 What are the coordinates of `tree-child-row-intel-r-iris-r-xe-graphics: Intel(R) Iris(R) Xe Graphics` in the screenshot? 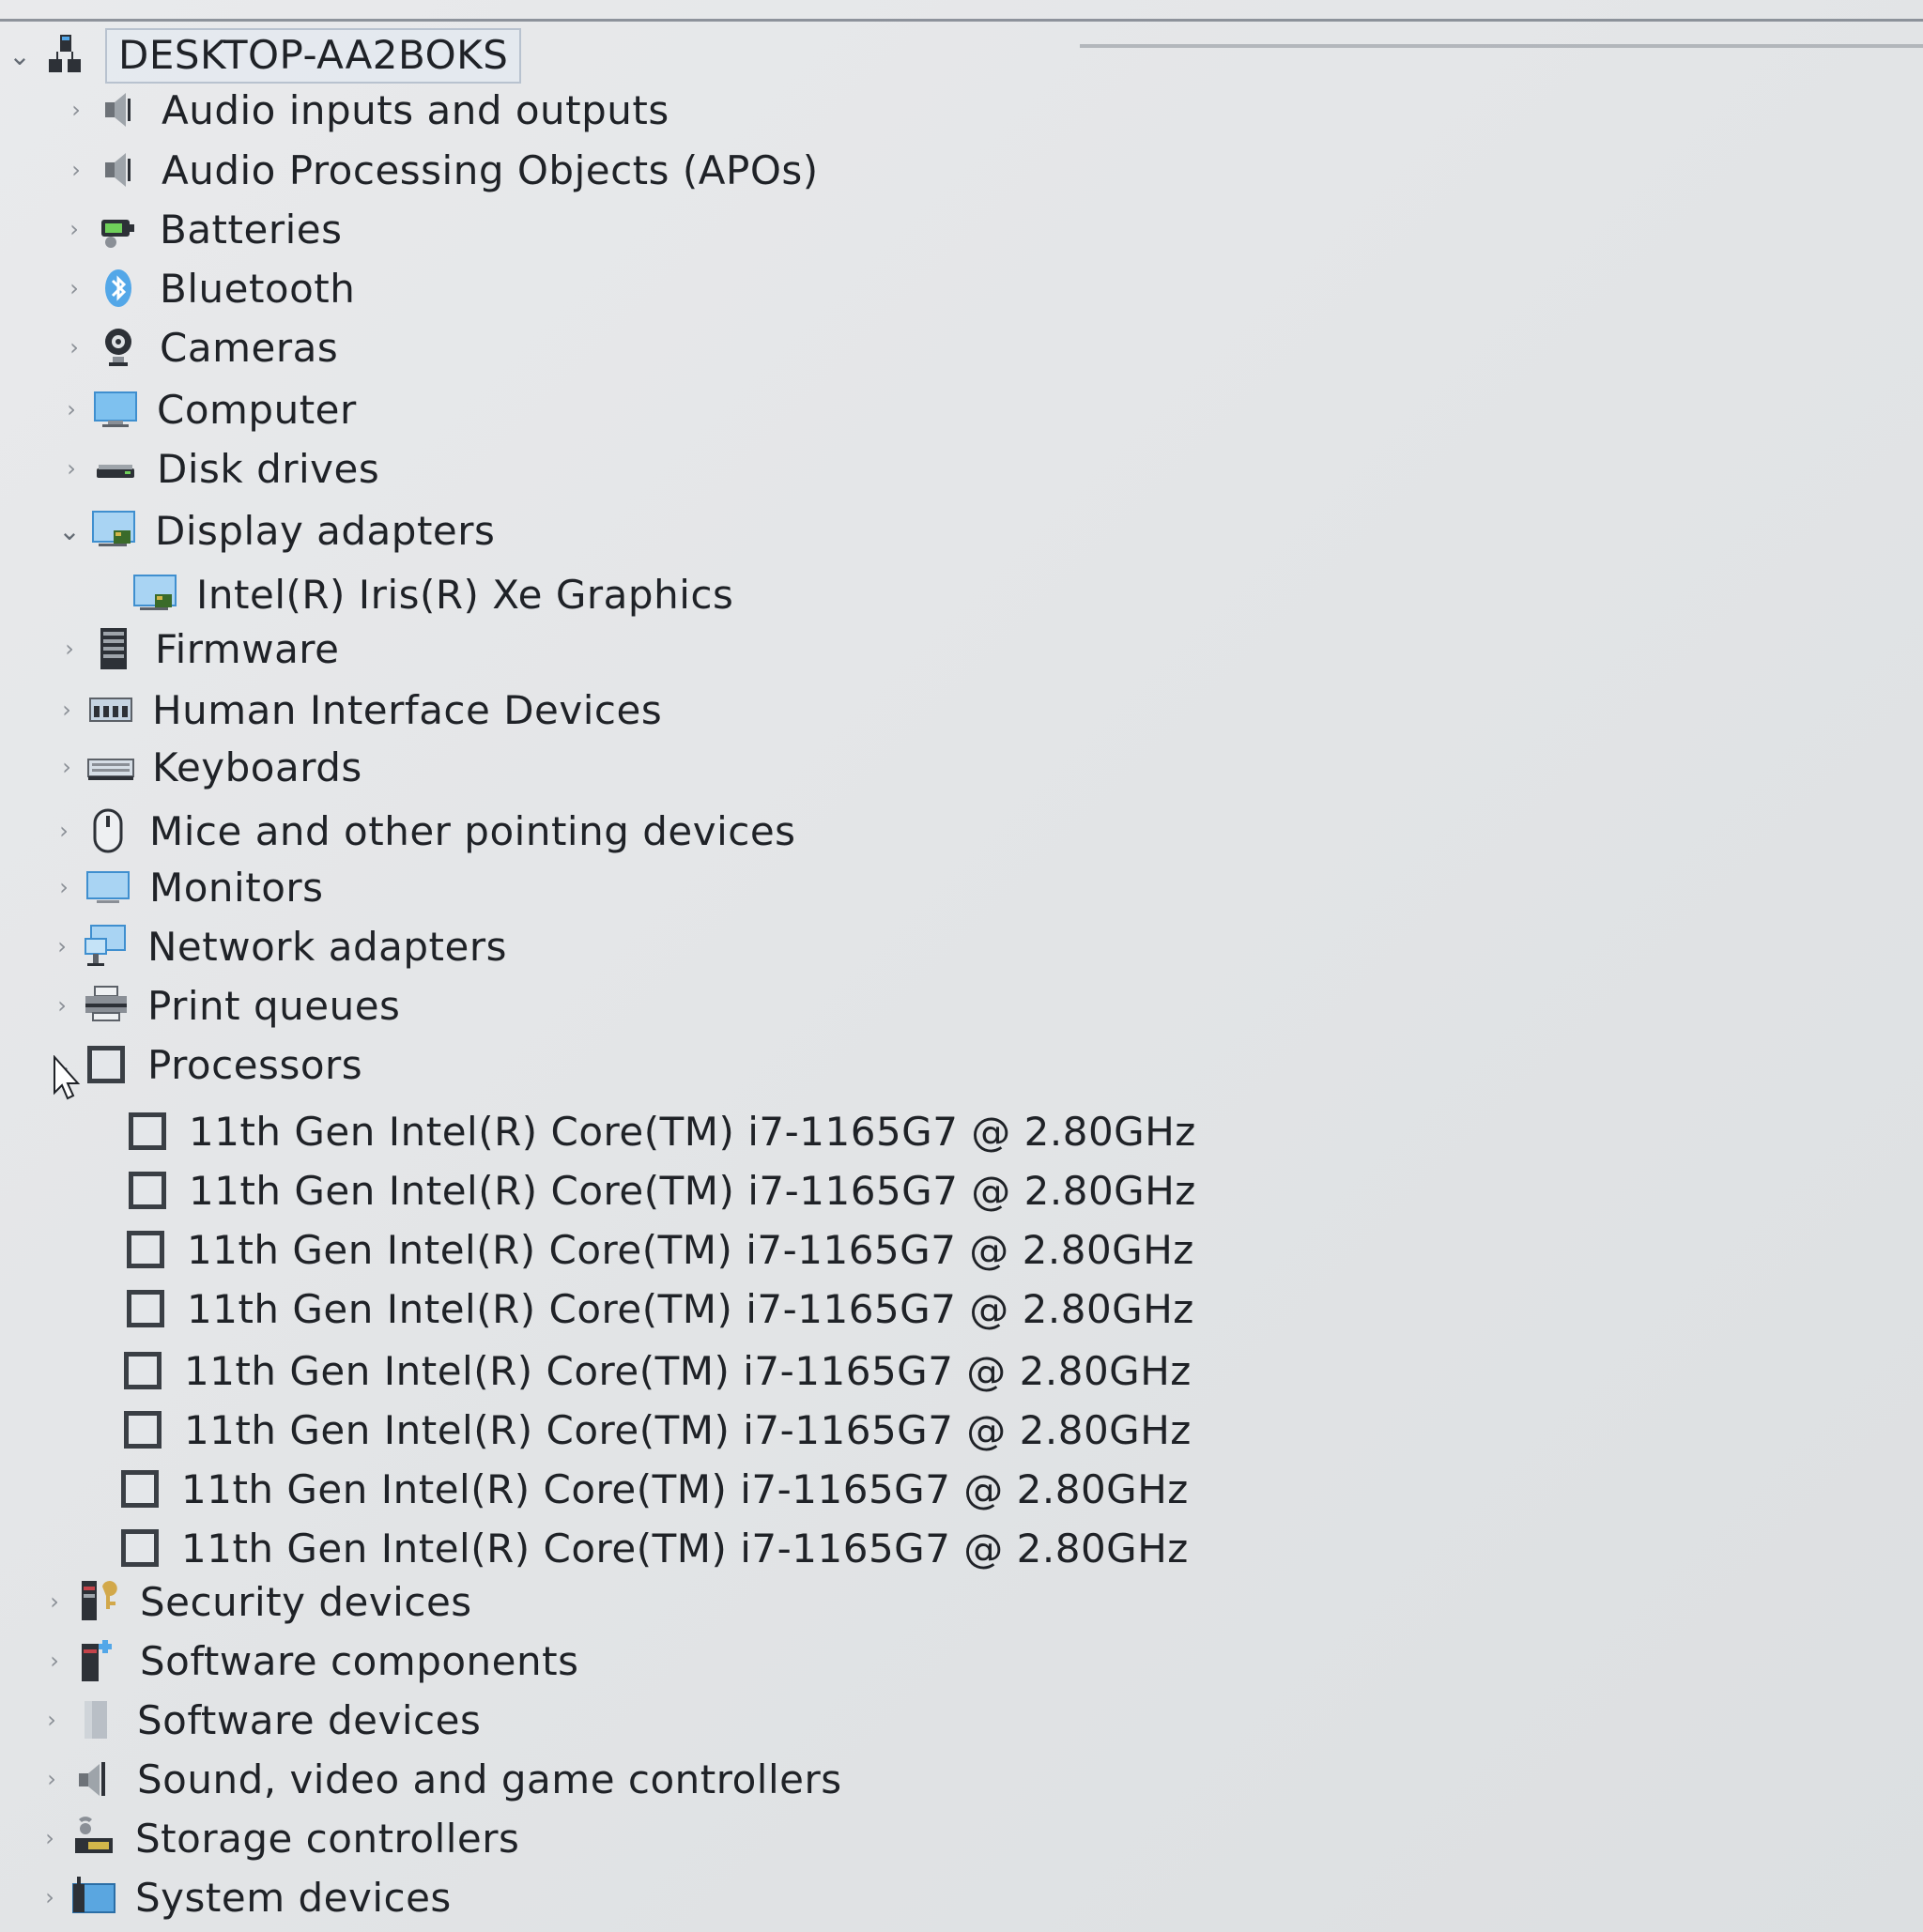 It's located at (432, 594).